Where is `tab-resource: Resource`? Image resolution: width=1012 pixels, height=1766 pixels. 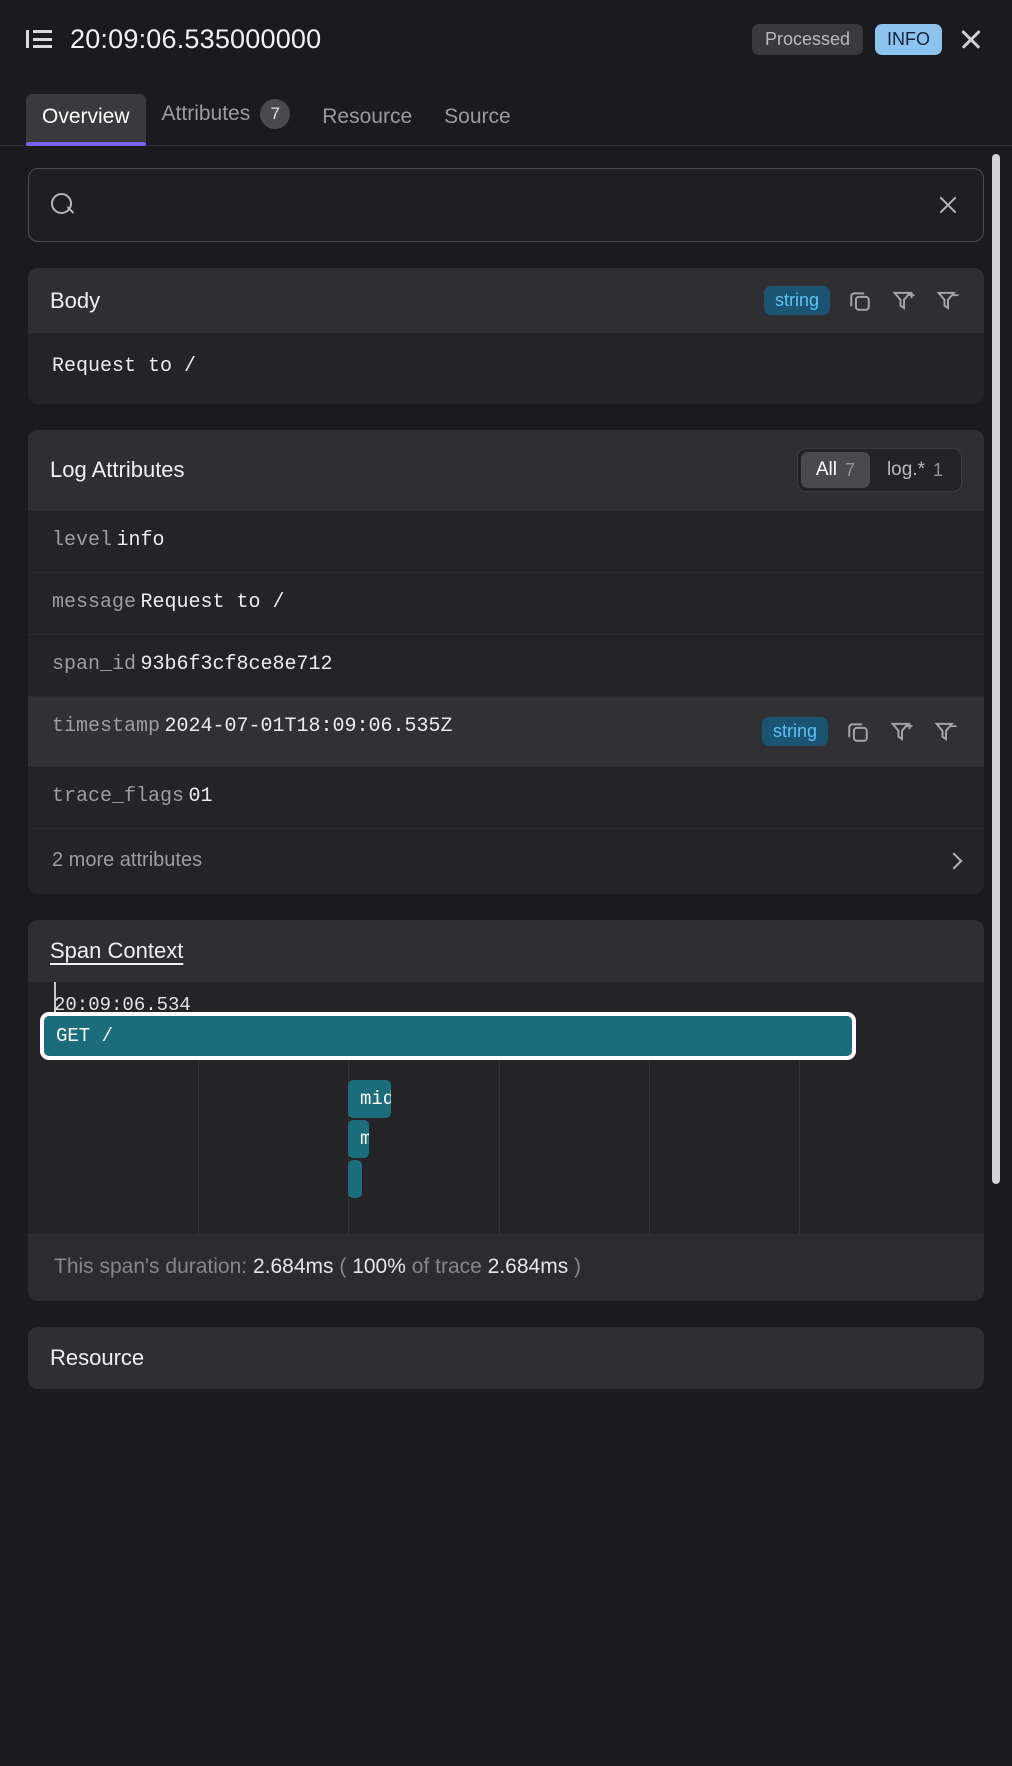
tab-resource: Resource is located at coordinates (367, 118).